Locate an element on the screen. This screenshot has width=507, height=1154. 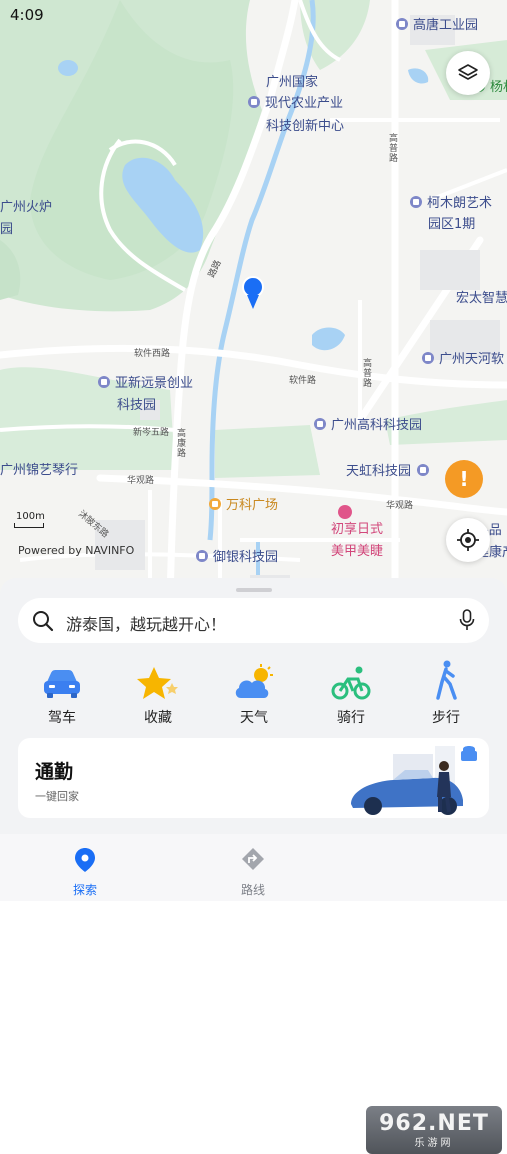
commute-subtitle: 一键回家 is located at coordinates (57, 796).